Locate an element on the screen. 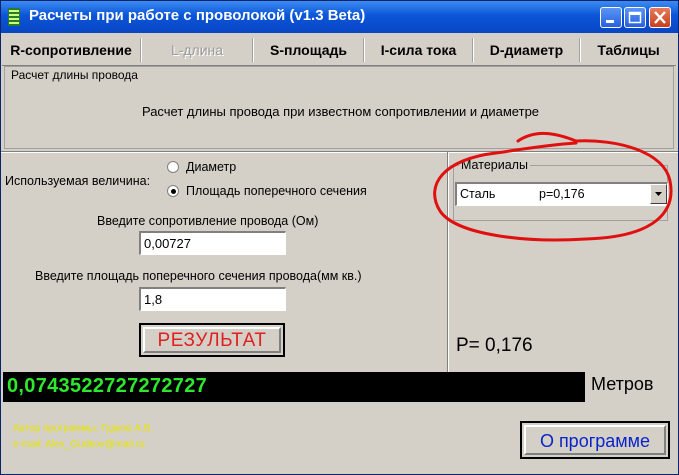 The height and width of the screenshot is (475, 679). close-button is located at coordinates (660, 17).